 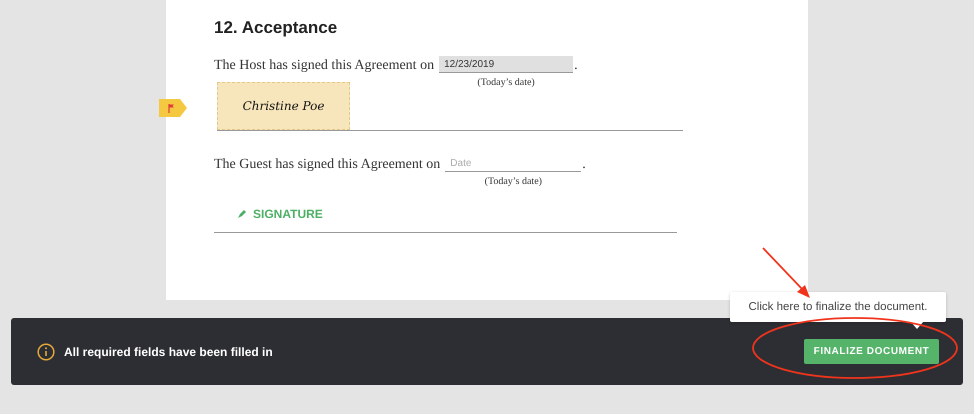 What do you see at coordinates (506, 64) in the screenshot?
I see `date-field: 12/23/2019` at bounding box center [506, 64].